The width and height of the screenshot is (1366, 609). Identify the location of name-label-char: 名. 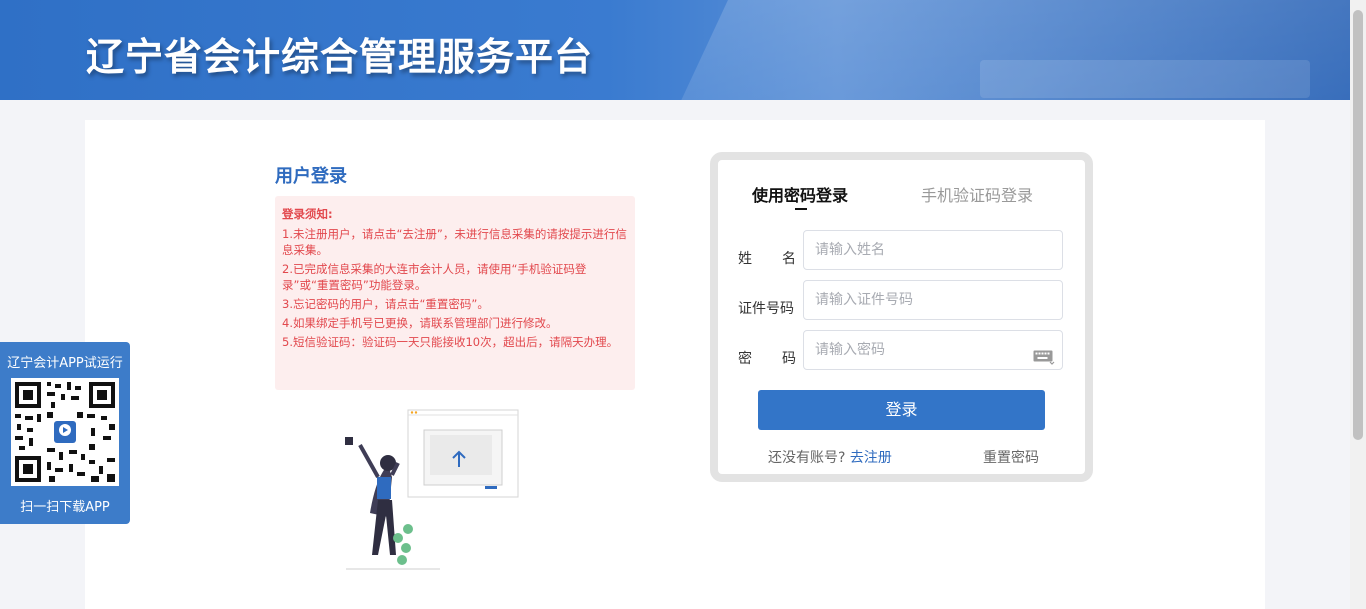
(789, 259).